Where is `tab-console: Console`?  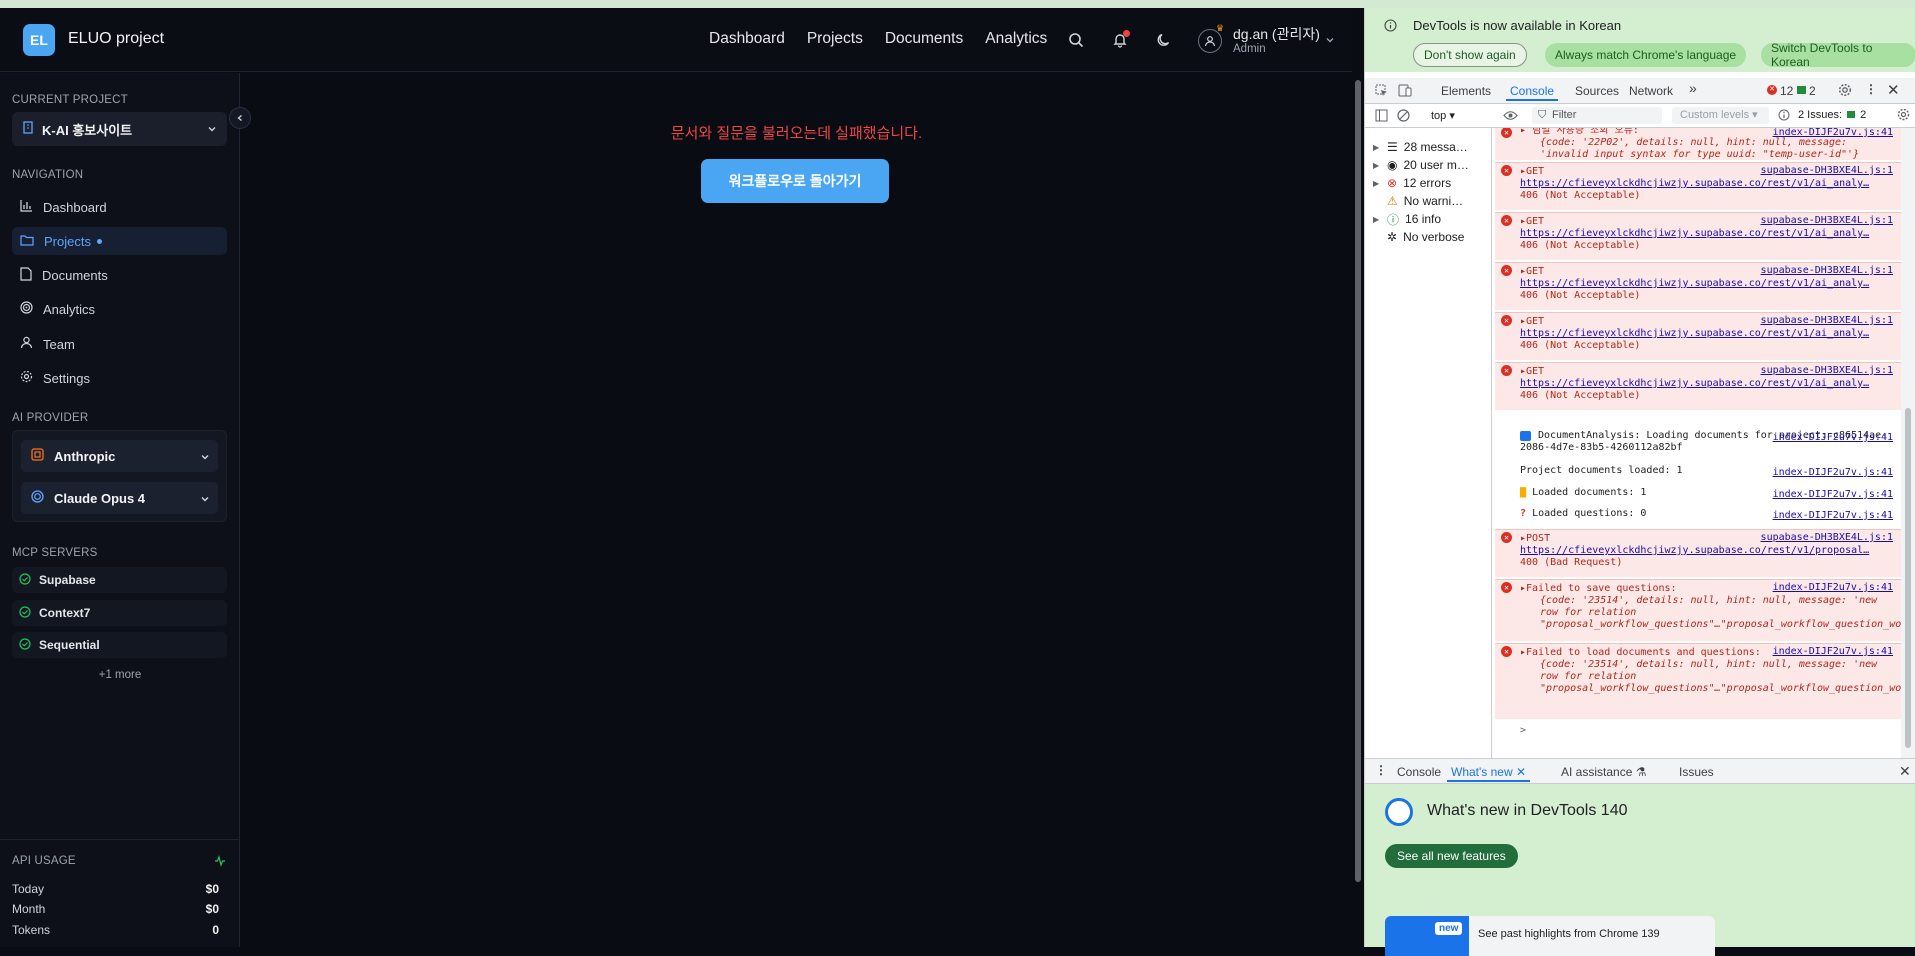
tab-console: Console is located at coordinates (1532, 92).